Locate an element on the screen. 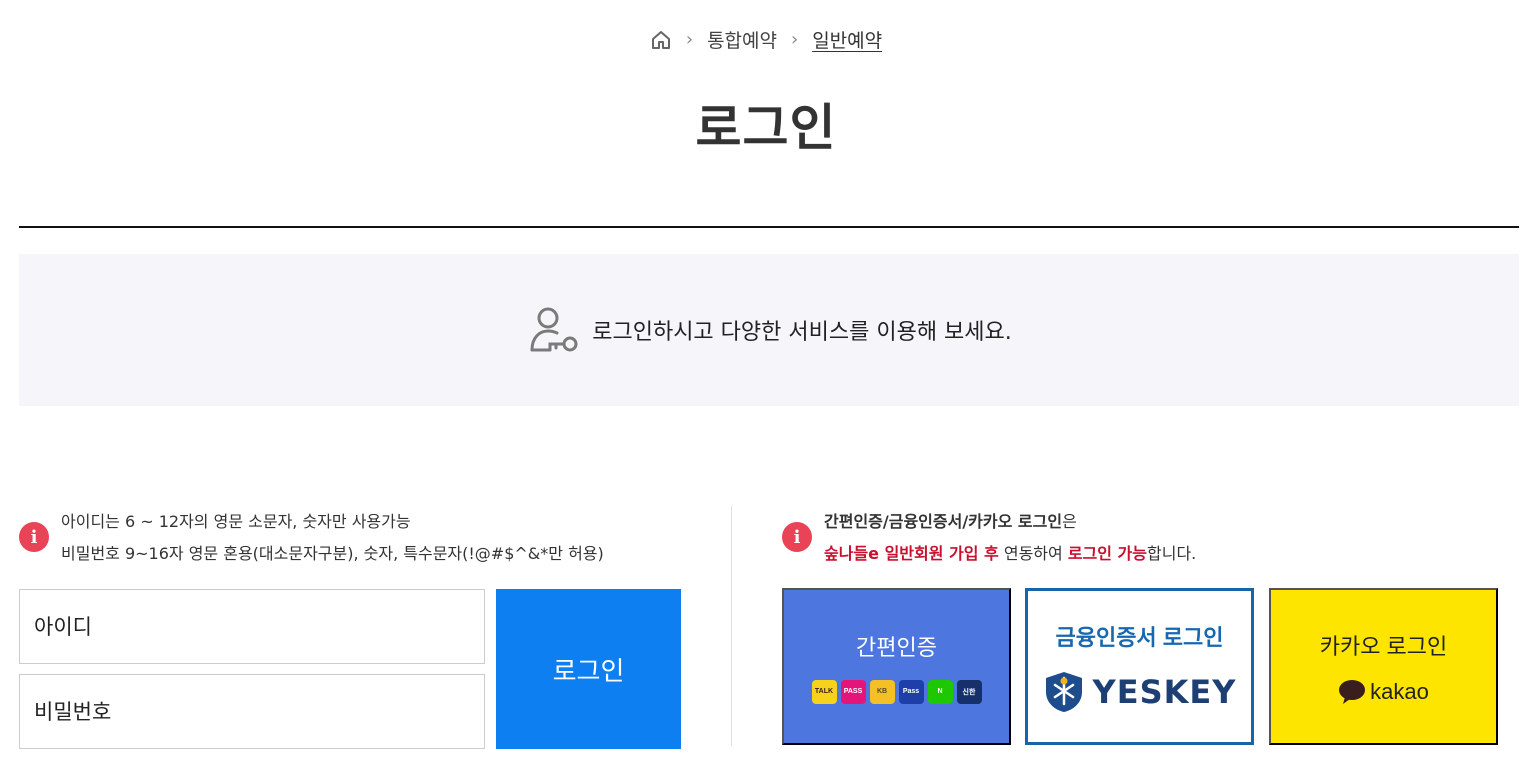 The image size is (1532, 758). breadcrumb: › 통합예약 › 일반예약 is located at coordinates (766, 39).